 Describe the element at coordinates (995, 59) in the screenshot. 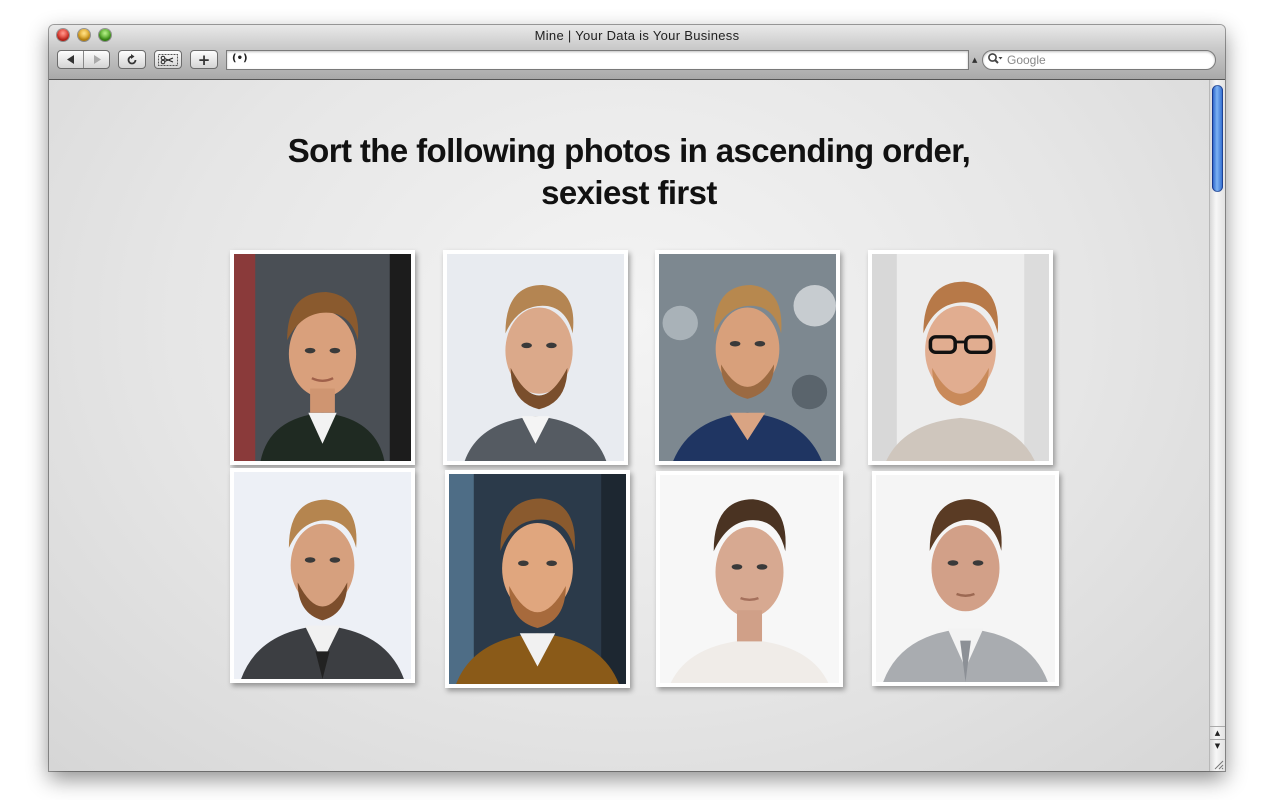

I see `search-icon` at that location.